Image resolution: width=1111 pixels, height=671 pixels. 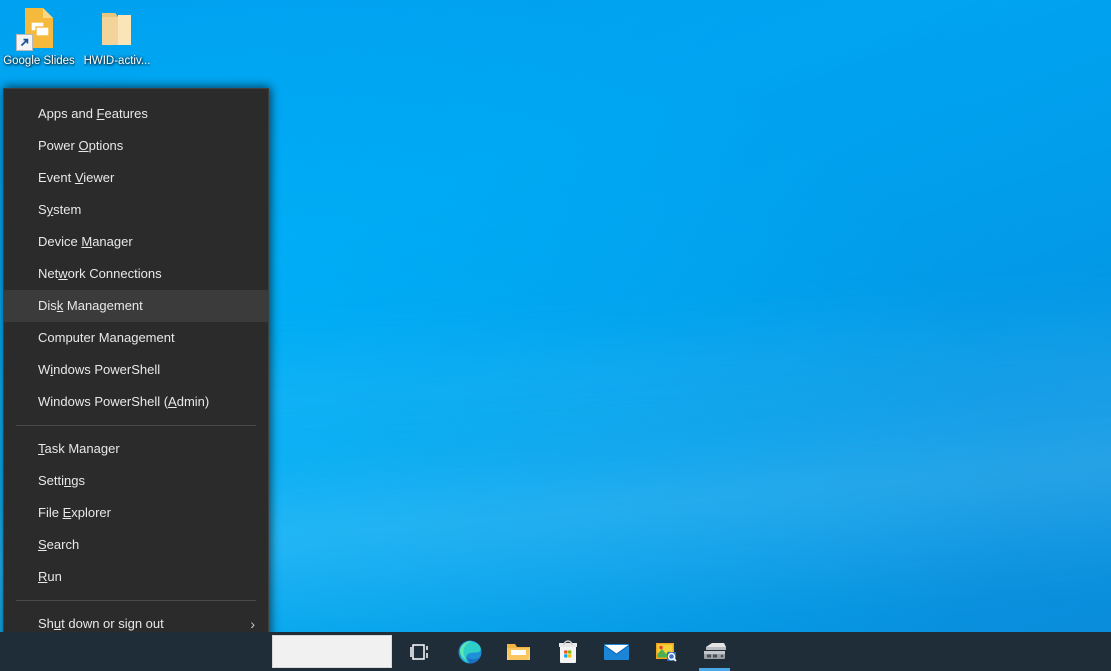 I want to click on menu-item-search: Search, so click(x=136, y=545).